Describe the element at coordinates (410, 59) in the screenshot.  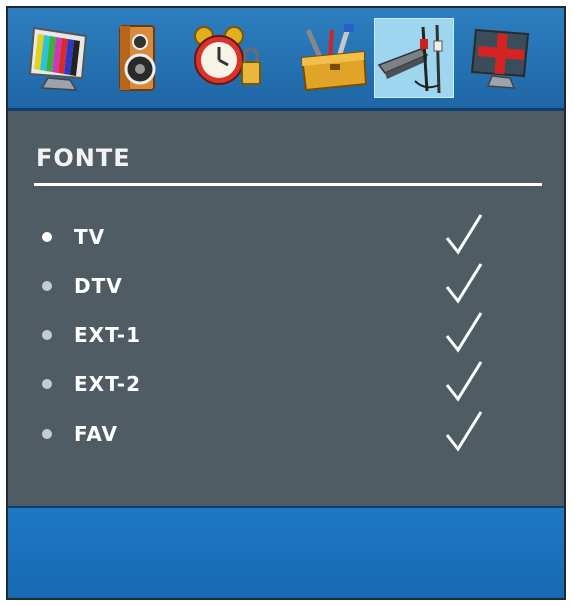
I see `cables-icon` at that location.